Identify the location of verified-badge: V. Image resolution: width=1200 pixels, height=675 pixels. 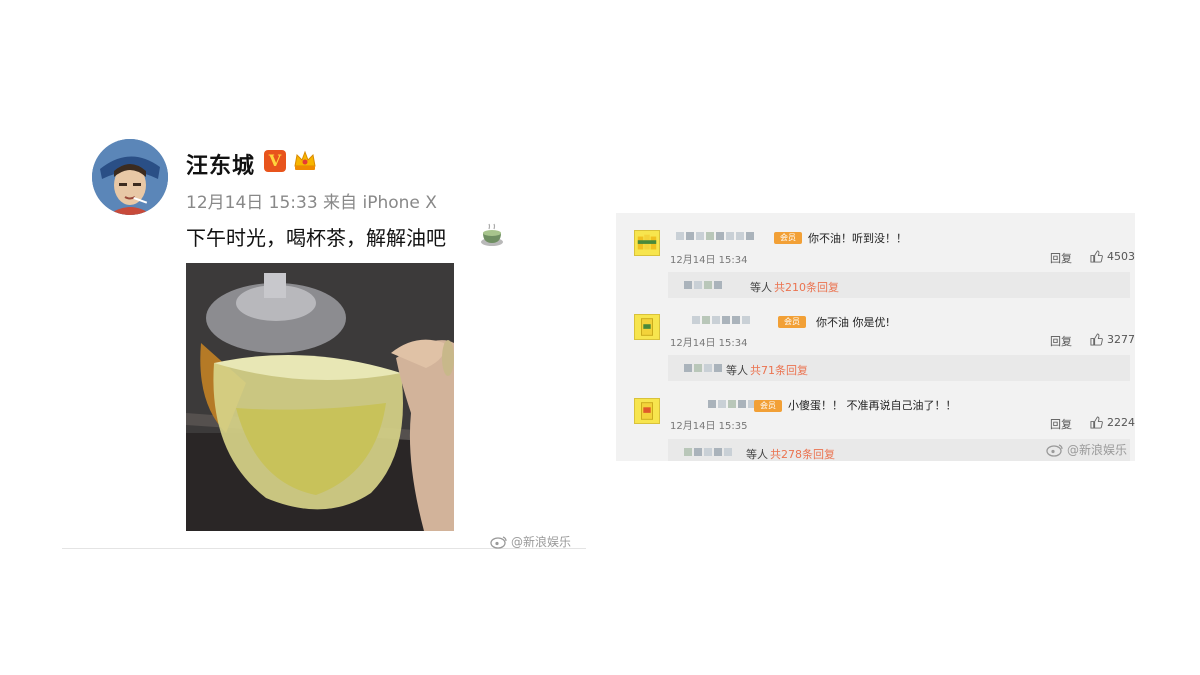
(275, 161).